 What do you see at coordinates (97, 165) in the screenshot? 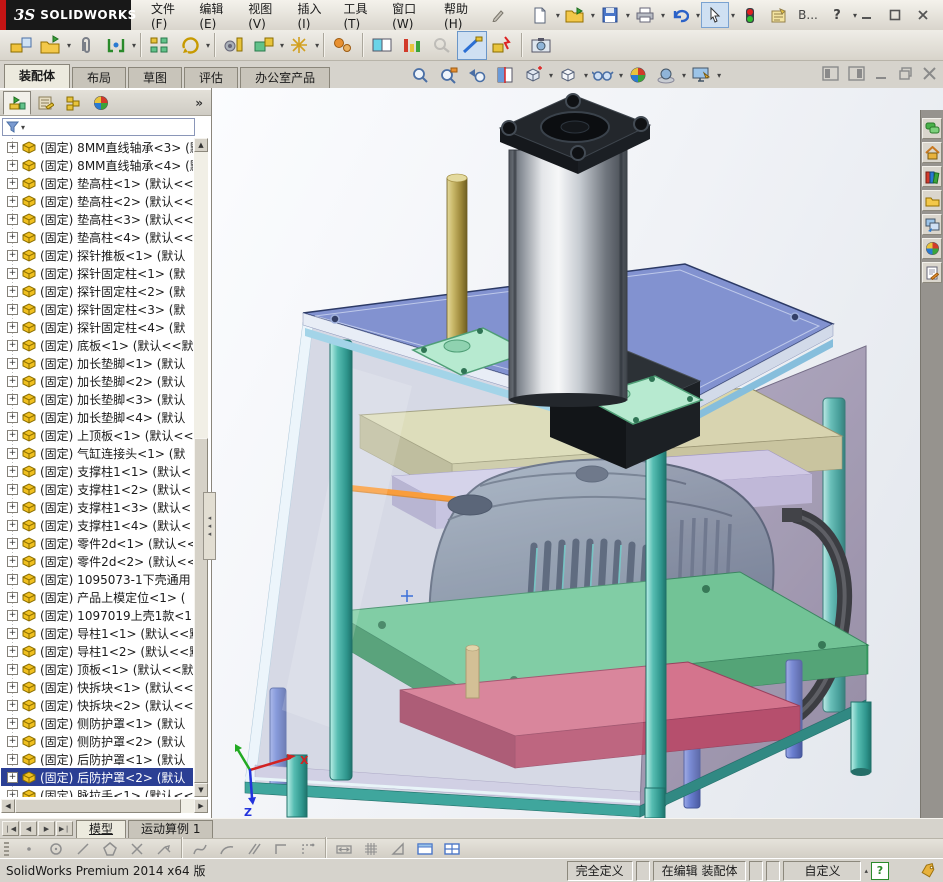
I see `tree-item: + (固定) 8MM直线轴承<4> (默` at bounding box center [97, 165].